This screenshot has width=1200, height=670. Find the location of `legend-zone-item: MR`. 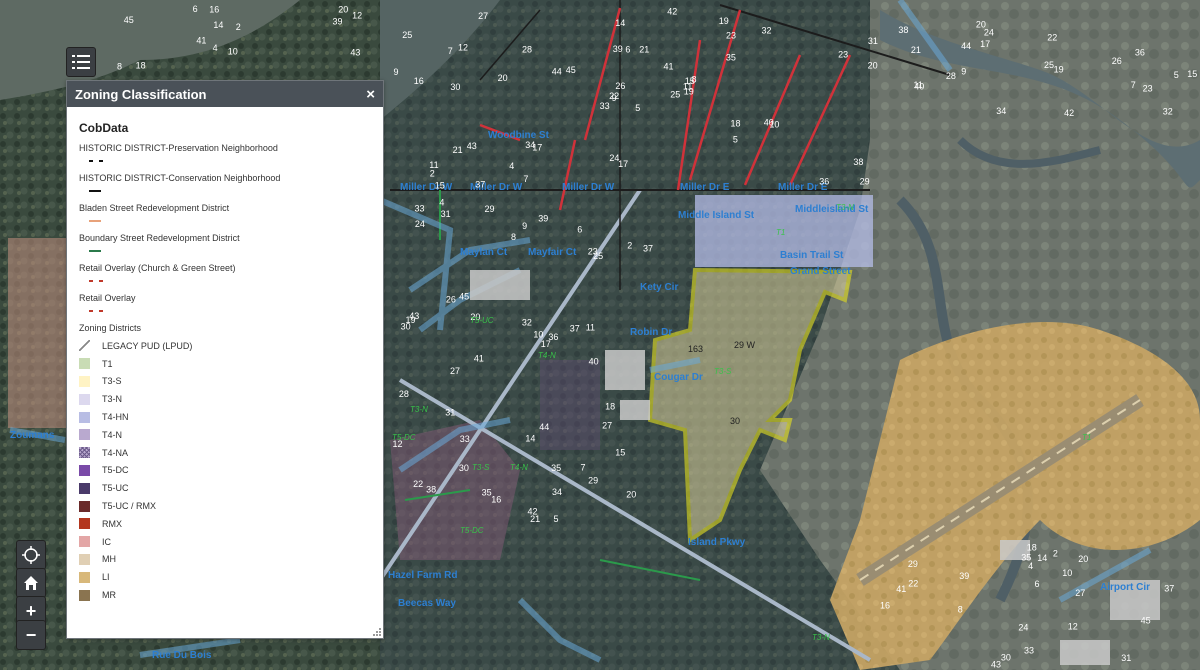

legend-zone-item: MR is located at coordinates (225, 595).